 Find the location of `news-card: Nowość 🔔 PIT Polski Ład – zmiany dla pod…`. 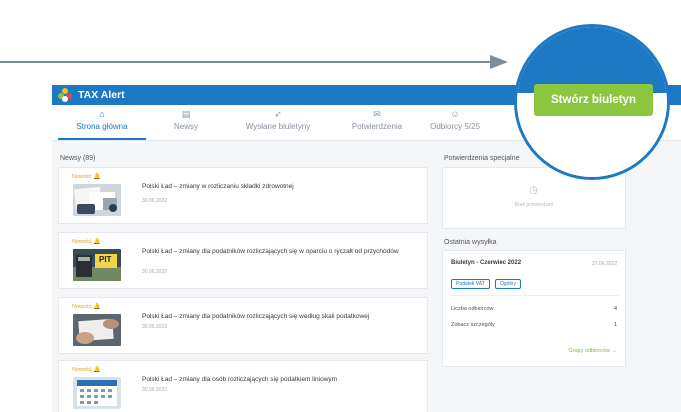

news-card: Nowość 🔔 PIT Polski Ład – zmiany dla pod… is located at coordinates (243, 260).